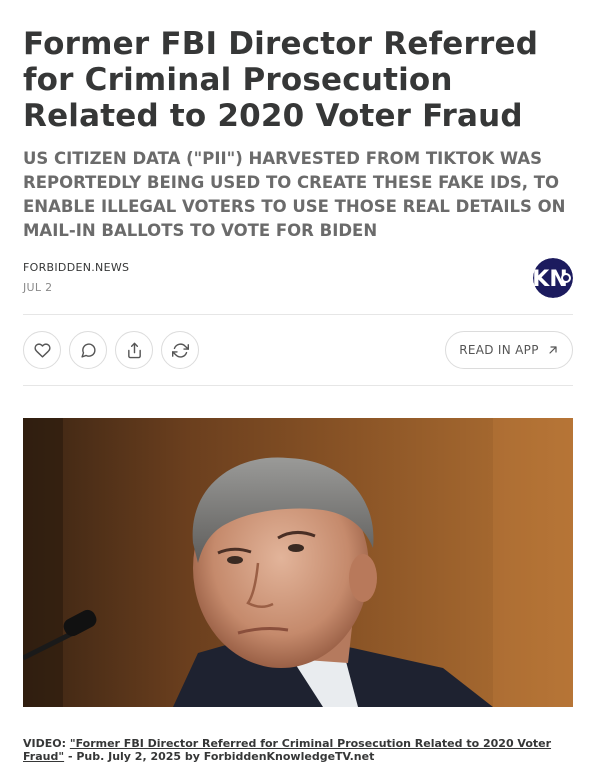 The height and width of the screenshot is (770, 603). I want to click on share-icon, so click(134, 350).